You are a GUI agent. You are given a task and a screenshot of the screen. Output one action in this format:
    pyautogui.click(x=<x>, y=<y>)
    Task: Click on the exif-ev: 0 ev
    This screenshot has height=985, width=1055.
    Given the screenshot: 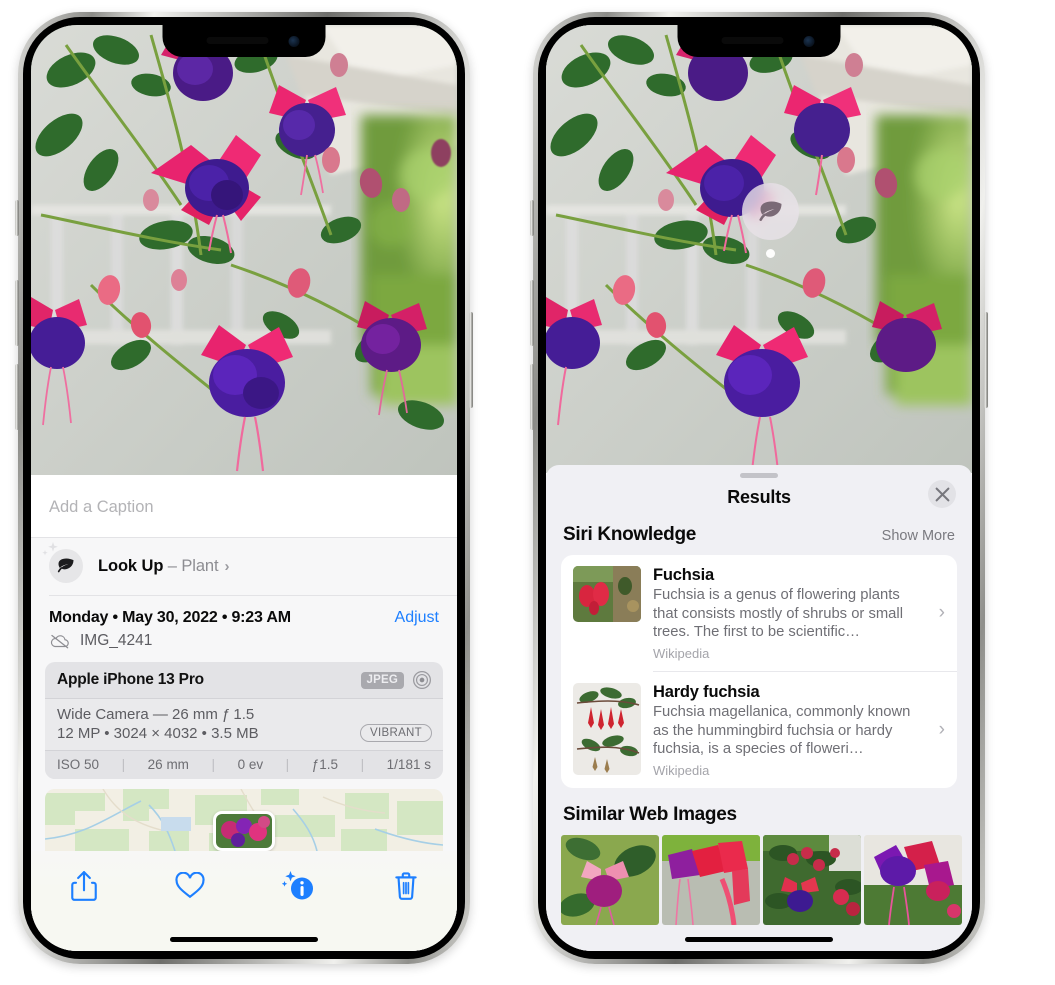 What is the action you would take?
    pyautogui.click(x=250, y=764)
    